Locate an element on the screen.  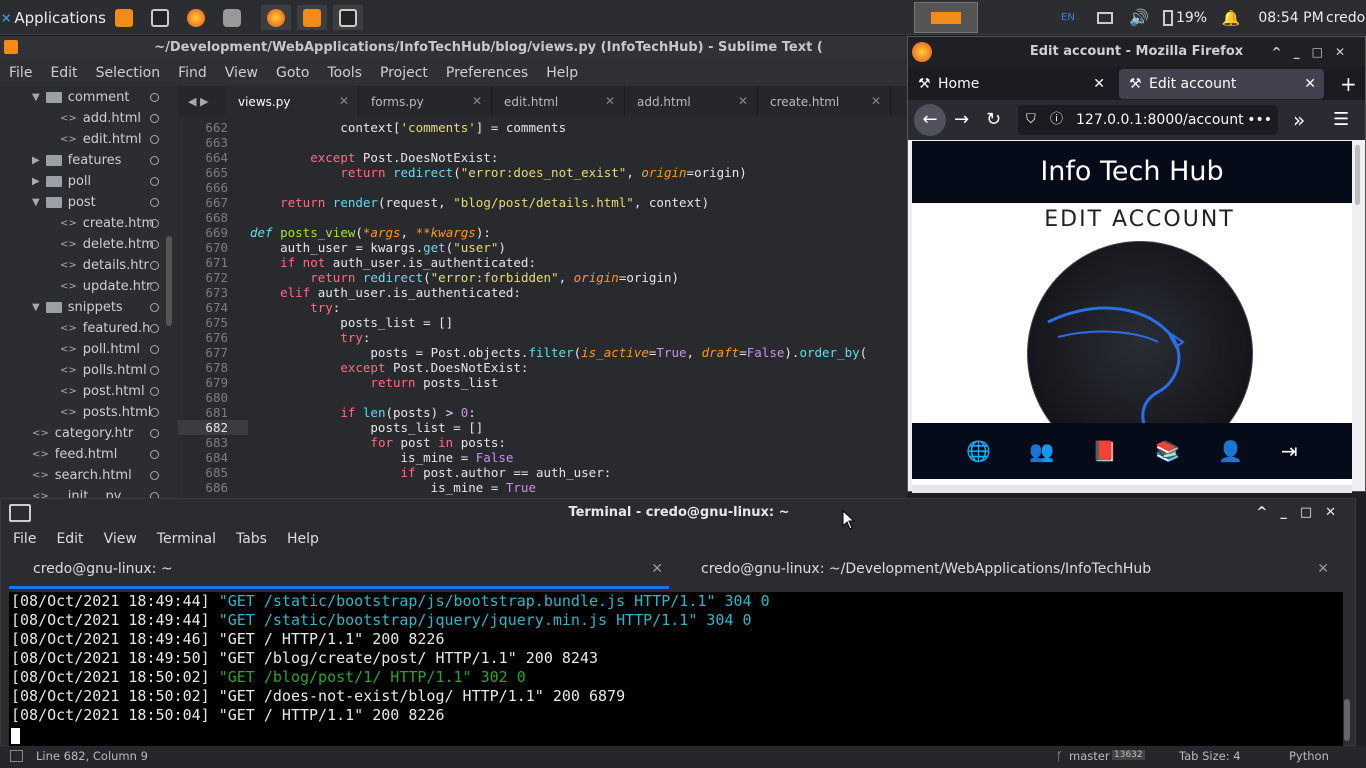
terminal-menu-help: Help is located at coordinates (301, 539).